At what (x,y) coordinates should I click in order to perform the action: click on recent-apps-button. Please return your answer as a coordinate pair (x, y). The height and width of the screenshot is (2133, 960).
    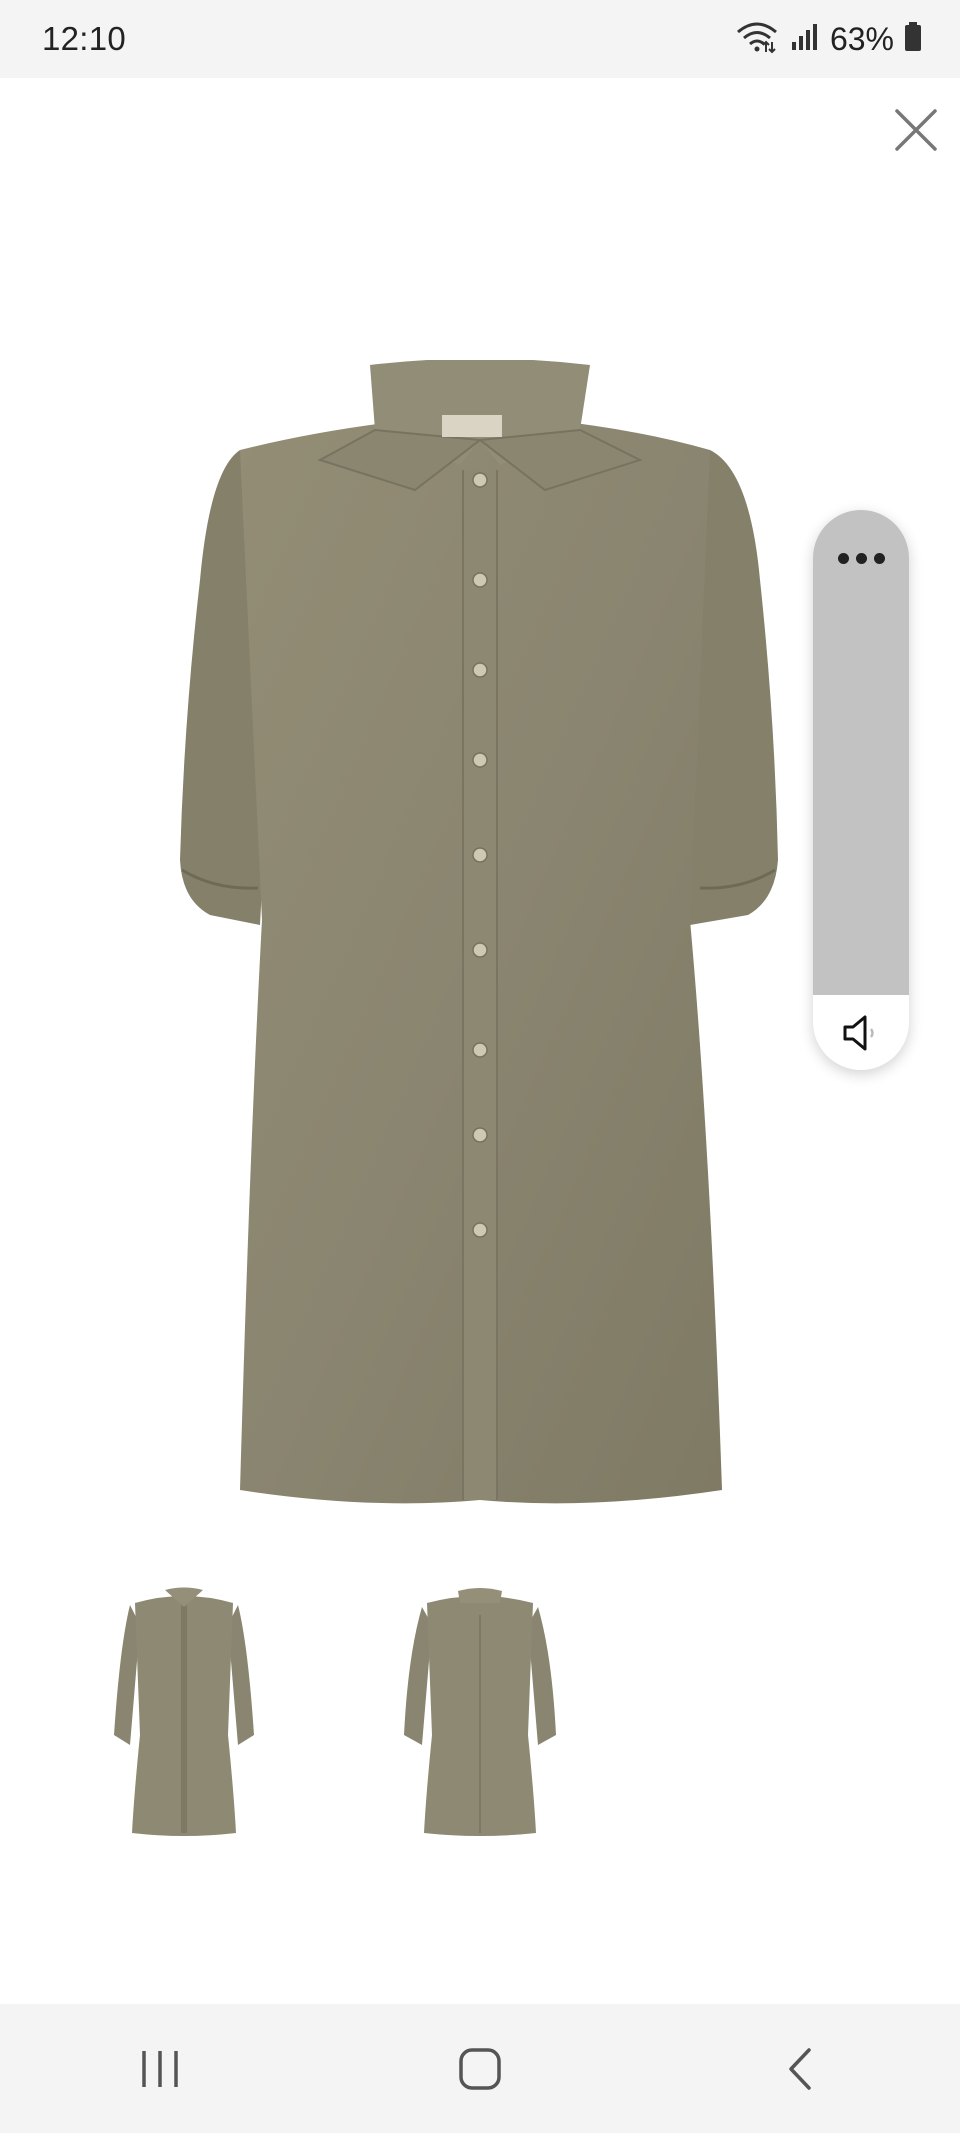
    Looking at the image, I should click on (160, 2069).